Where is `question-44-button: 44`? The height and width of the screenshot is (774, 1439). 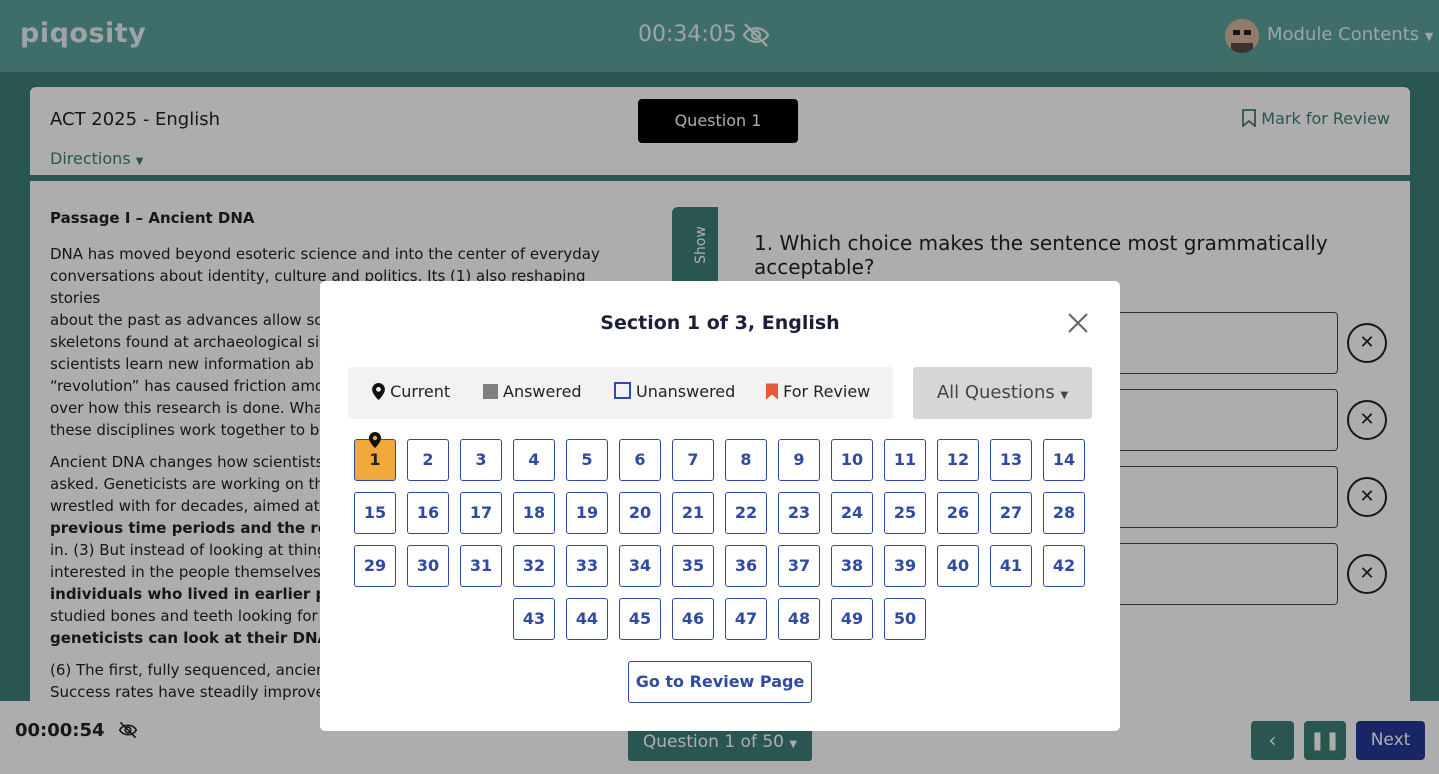
question-44-button: 44 is located at coordinates (587, 619).